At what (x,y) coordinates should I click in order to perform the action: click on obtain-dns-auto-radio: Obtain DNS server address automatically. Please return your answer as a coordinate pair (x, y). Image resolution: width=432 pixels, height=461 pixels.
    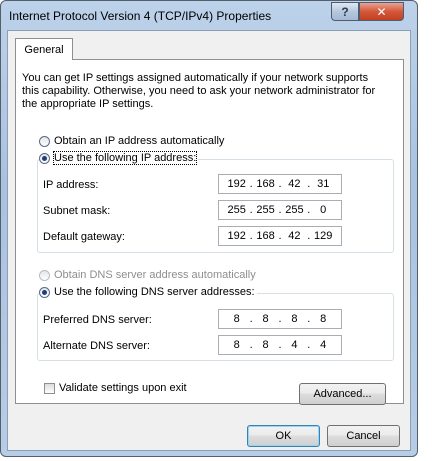
    Looking at the image, I should click on (147, 275).